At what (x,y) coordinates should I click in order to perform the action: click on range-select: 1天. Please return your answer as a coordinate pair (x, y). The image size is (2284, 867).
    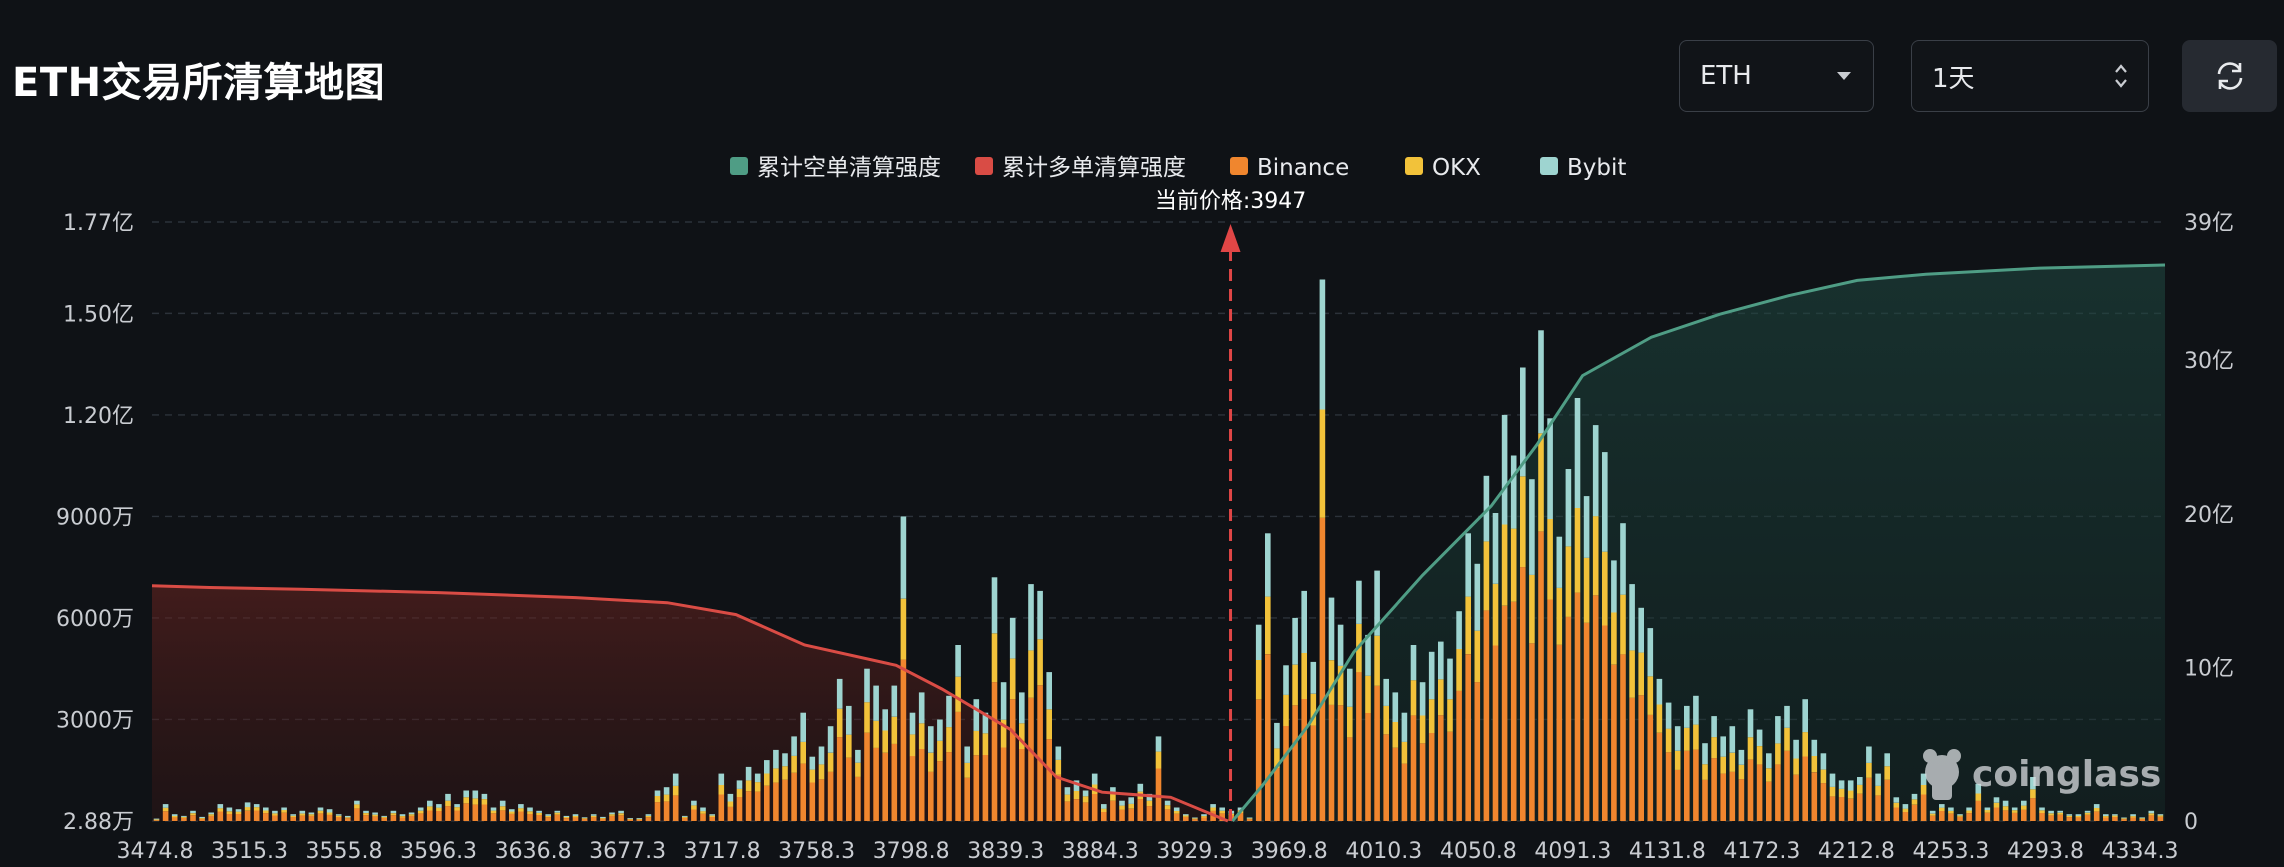
    Looking at the image, I should click on (2030, 76).